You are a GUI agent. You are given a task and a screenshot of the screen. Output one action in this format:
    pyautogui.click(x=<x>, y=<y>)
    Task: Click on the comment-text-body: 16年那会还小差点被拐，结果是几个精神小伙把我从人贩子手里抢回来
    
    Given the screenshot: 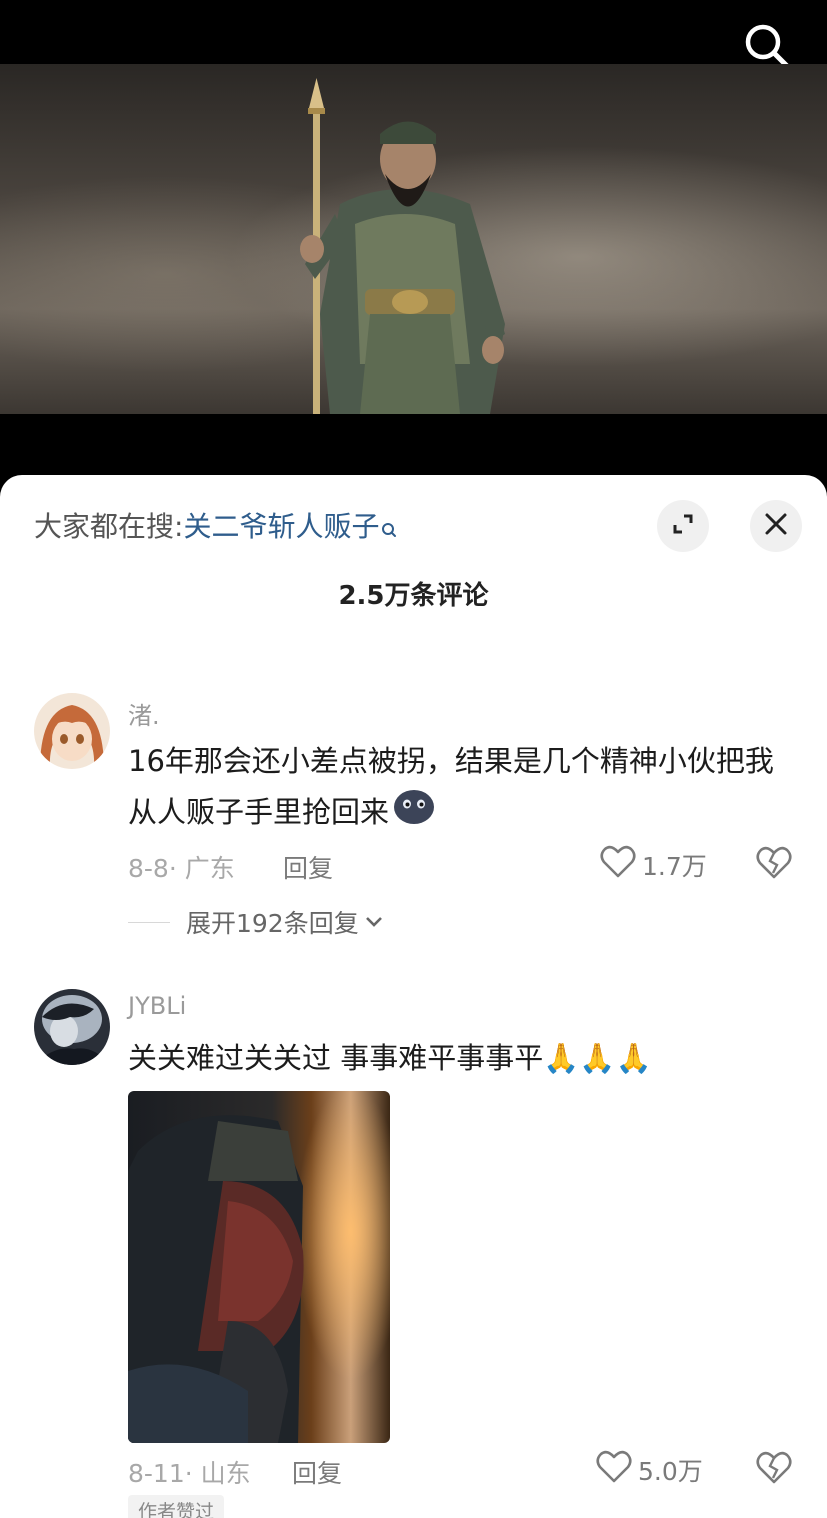 What is the action you would take?
    pyautogui.click(x=451, y=786)
    